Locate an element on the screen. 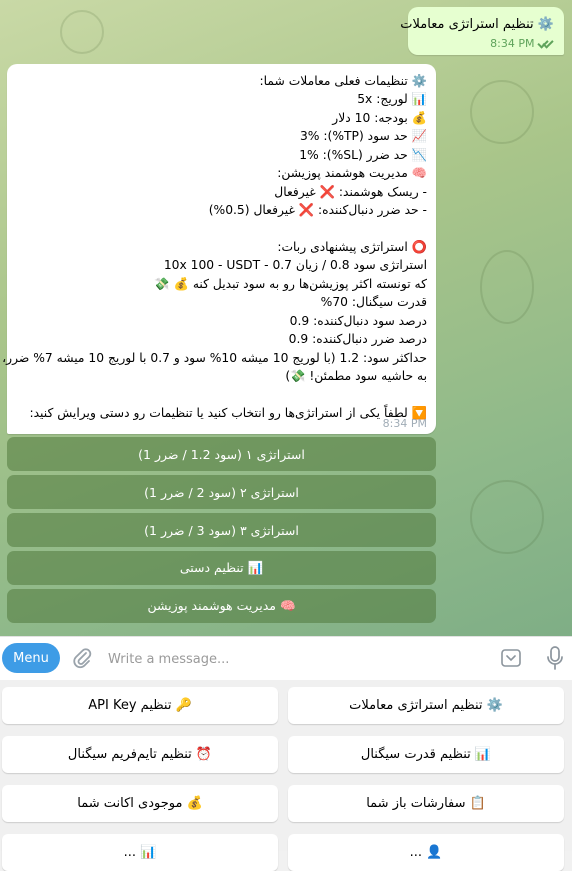 The image size is (572, 871). message-line: قدرت سیگنال: 70% is located at coordinates (373, 302).